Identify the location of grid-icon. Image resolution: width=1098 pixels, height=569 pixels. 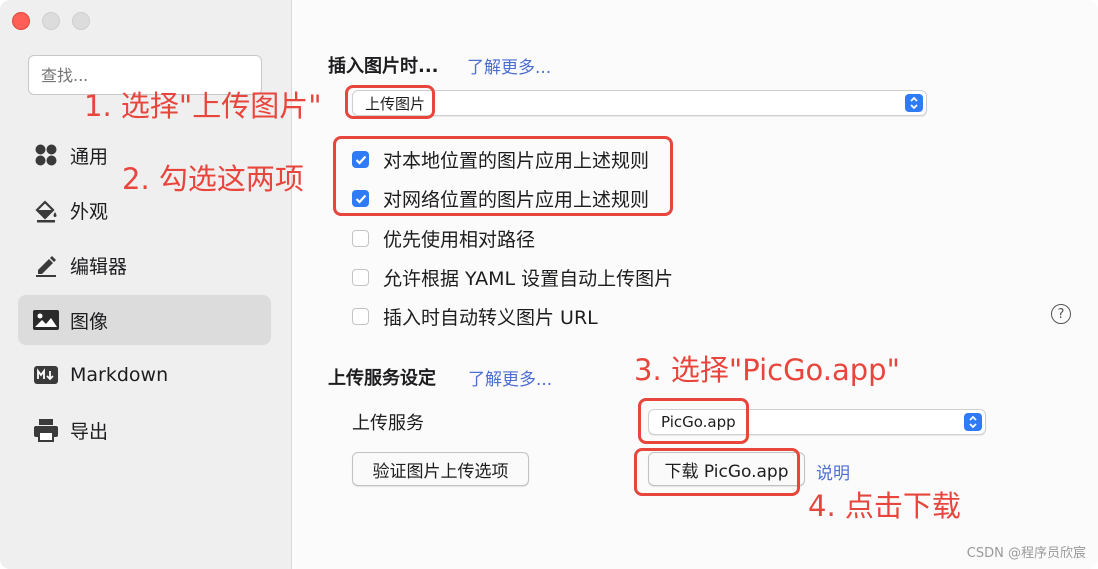
(46, 155).